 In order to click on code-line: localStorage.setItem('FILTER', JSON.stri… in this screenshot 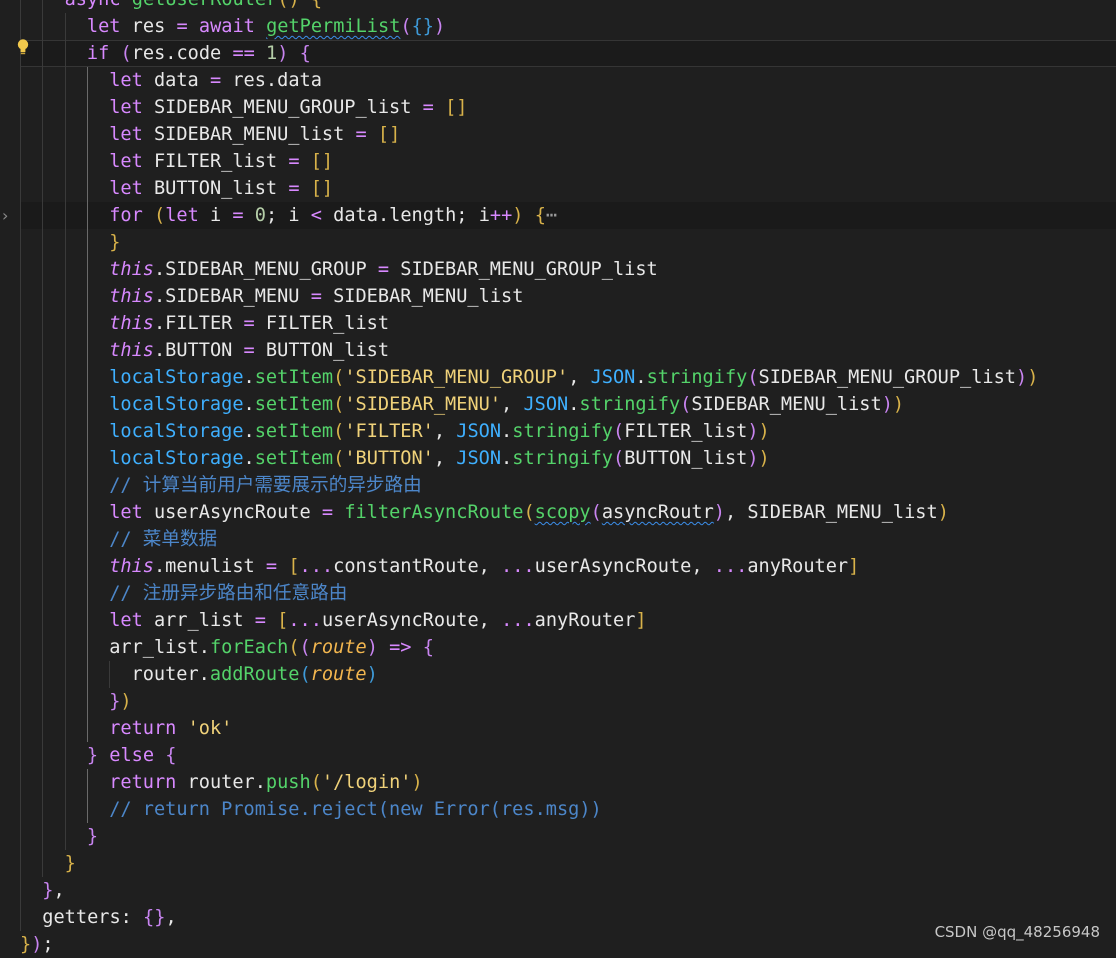, I will do `click(568, 431)`.